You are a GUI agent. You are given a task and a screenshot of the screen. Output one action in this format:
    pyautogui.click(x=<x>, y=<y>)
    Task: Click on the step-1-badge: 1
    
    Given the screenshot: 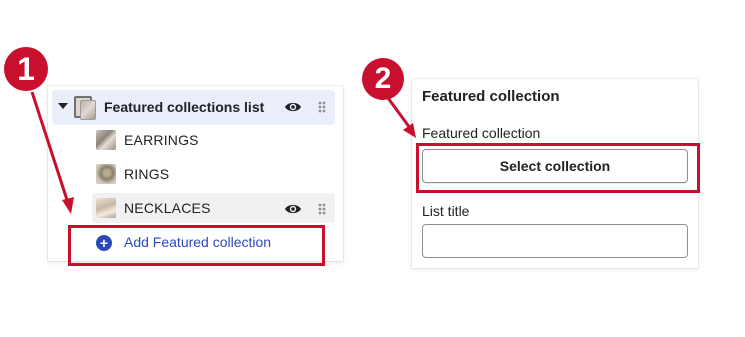 What is the action you would take?
    pyautogui.click(x=26, y=69)
    